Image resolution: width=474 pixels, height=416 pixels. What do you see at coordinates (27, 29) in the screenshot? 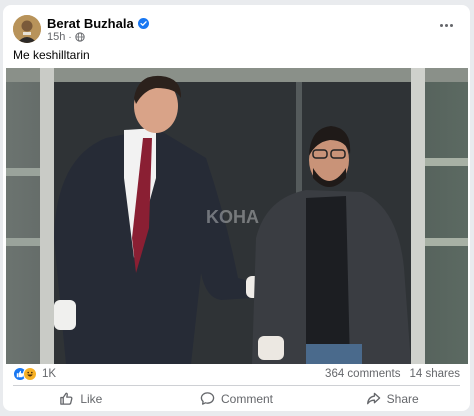
I see `author-avatar` at bounding box center [27, 29].